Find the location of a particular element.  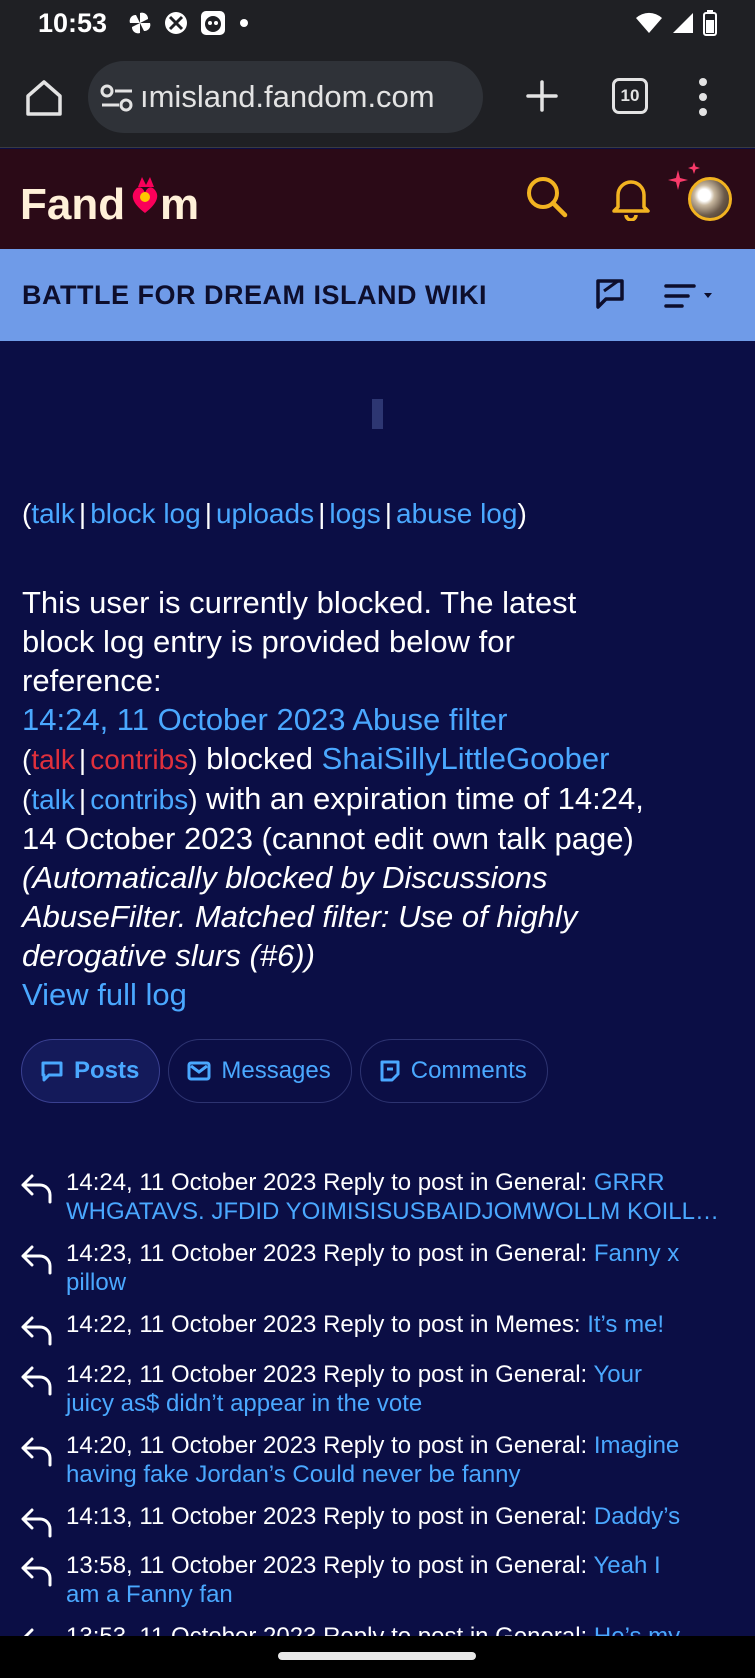

status-bar: 10:53 is located at coordinates (377, 24).